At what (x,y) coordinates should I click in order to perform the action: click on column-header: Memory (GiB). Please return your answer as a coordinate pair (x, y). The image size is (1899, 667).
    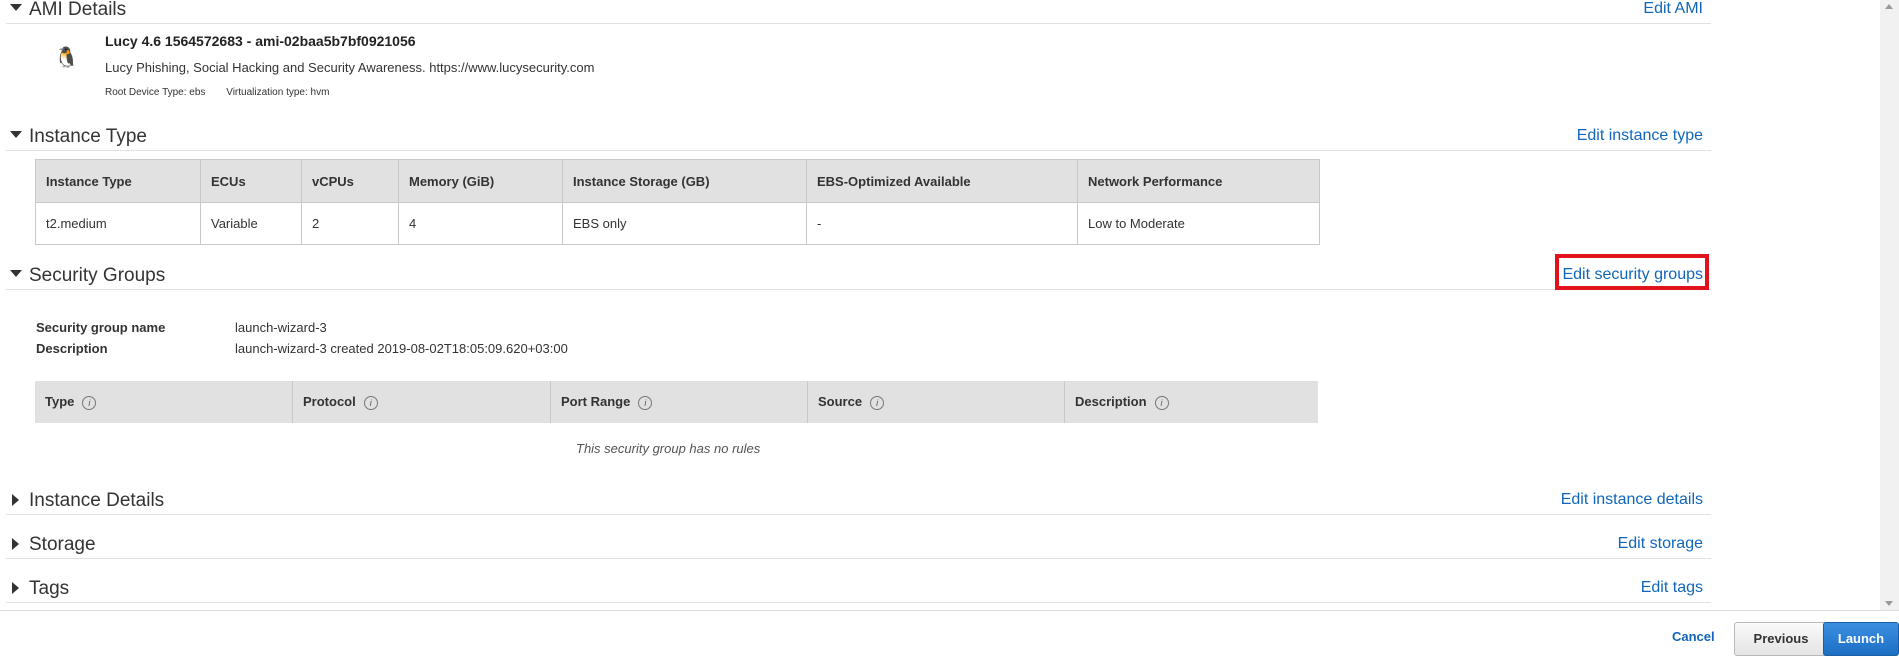
    Looking at the image, I should click on (480, 181).